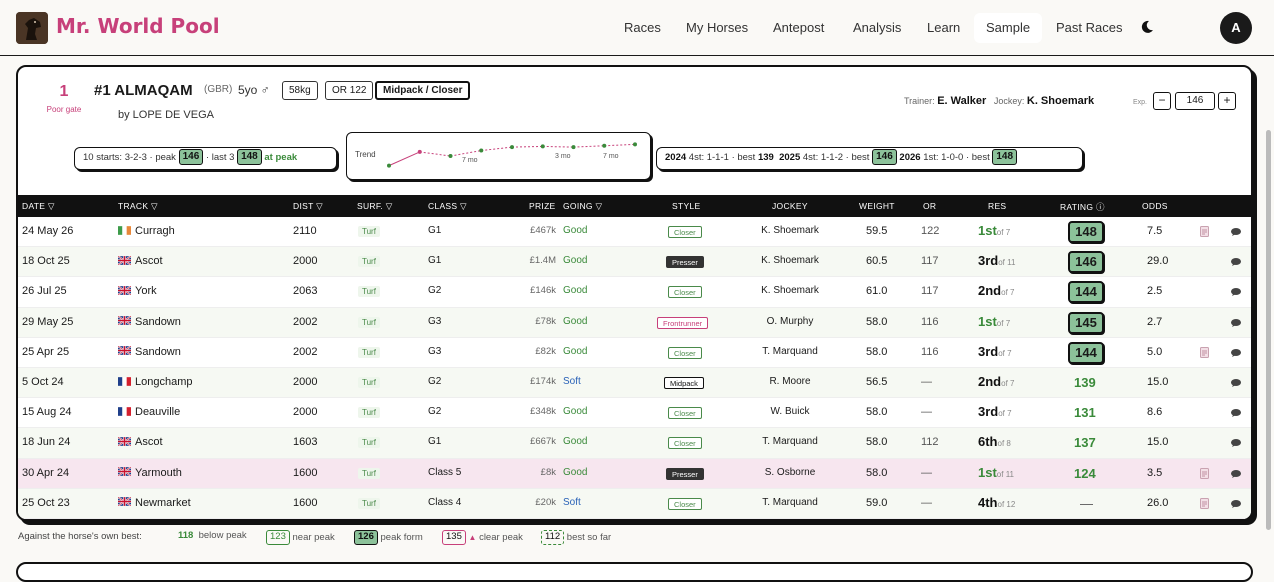 This screenshot has height=582, width=1274. What do you see at coordinates (1089, 28) in the screenshot?
I see `nav-past-races: Past Races` at bounding box center [1089, 28].